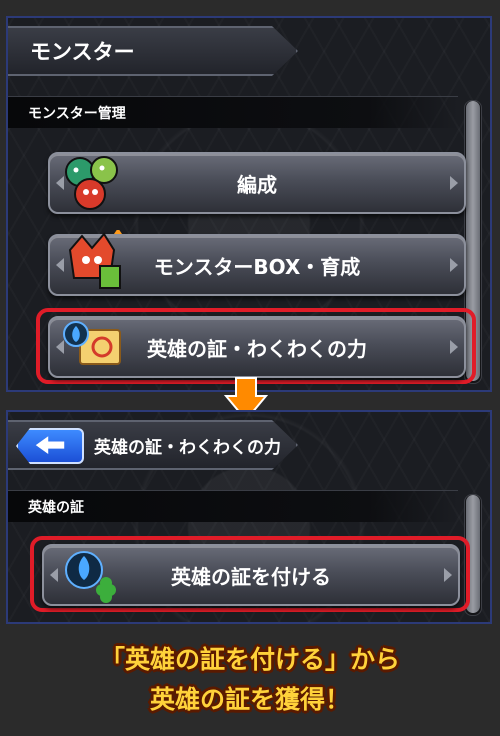 This screenshot has width=500, height=736. Describe the element at coordinates (95, 259) in the screenshot. I see `monster-box-icon` at that location.